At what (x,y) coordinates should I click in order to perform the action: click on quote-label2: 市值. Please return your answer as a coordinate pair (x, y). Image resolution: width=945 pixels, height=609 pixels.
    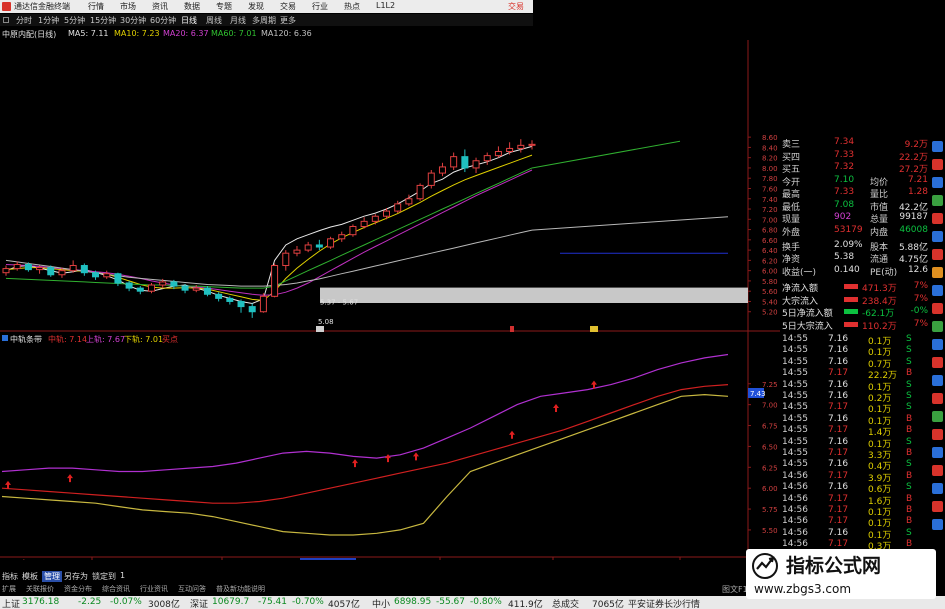
    Looking at the image, I should click on (879, 207).